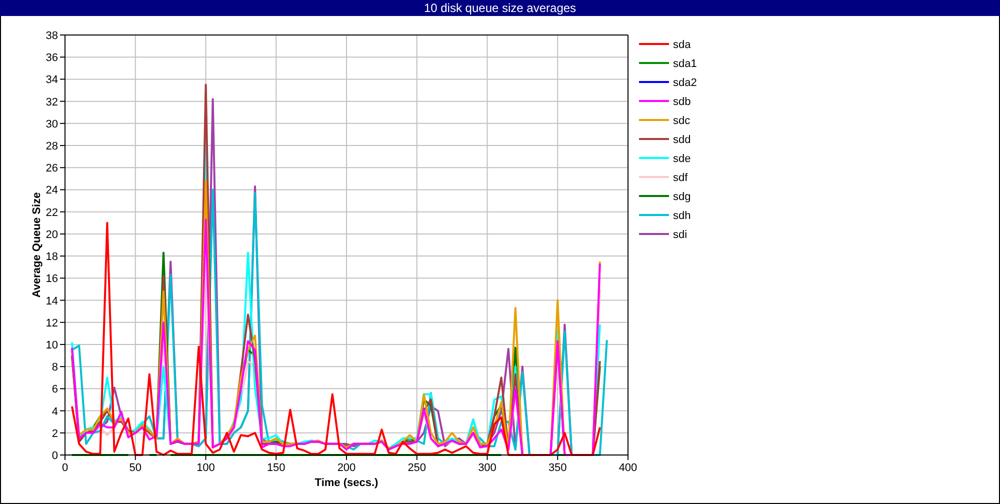  What do you see at coordinates (682, 159) in the screenshot?
I see `legend-label: sde` at bounding box center [682, 159].